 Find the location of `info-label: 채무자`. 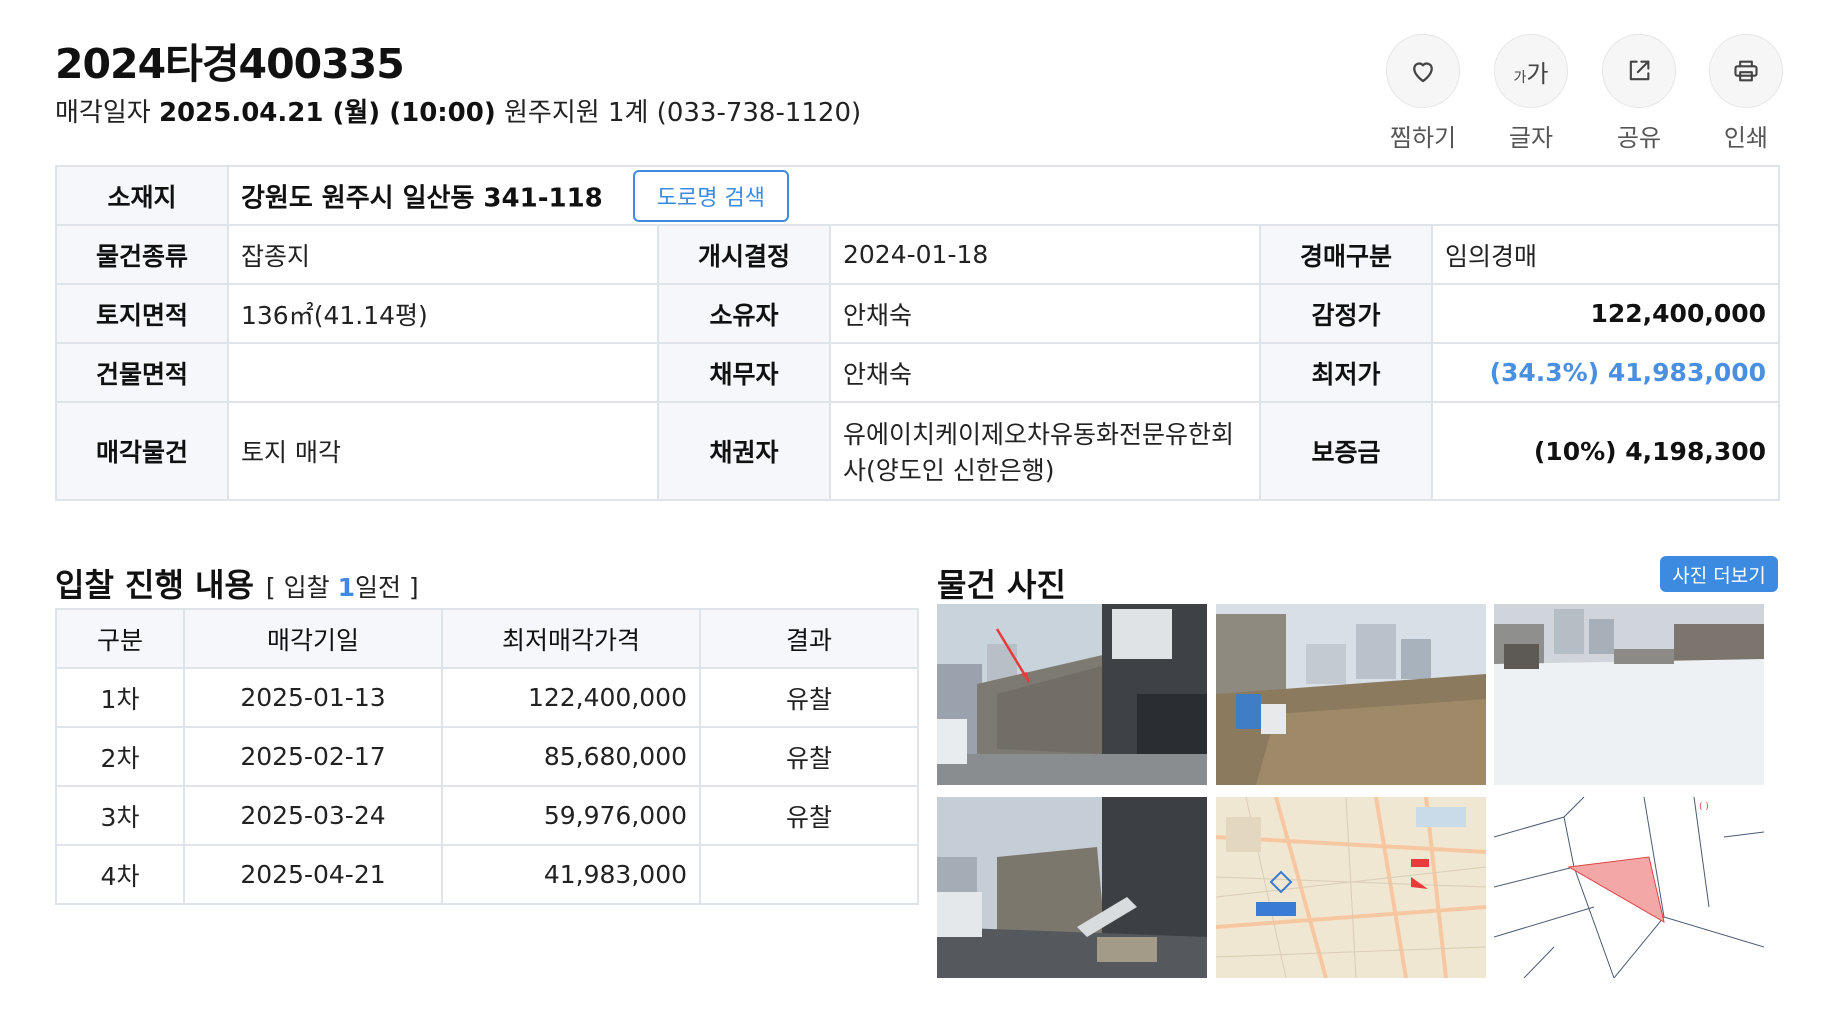

info-label: 채무자 is located at coordinates (744, 372).